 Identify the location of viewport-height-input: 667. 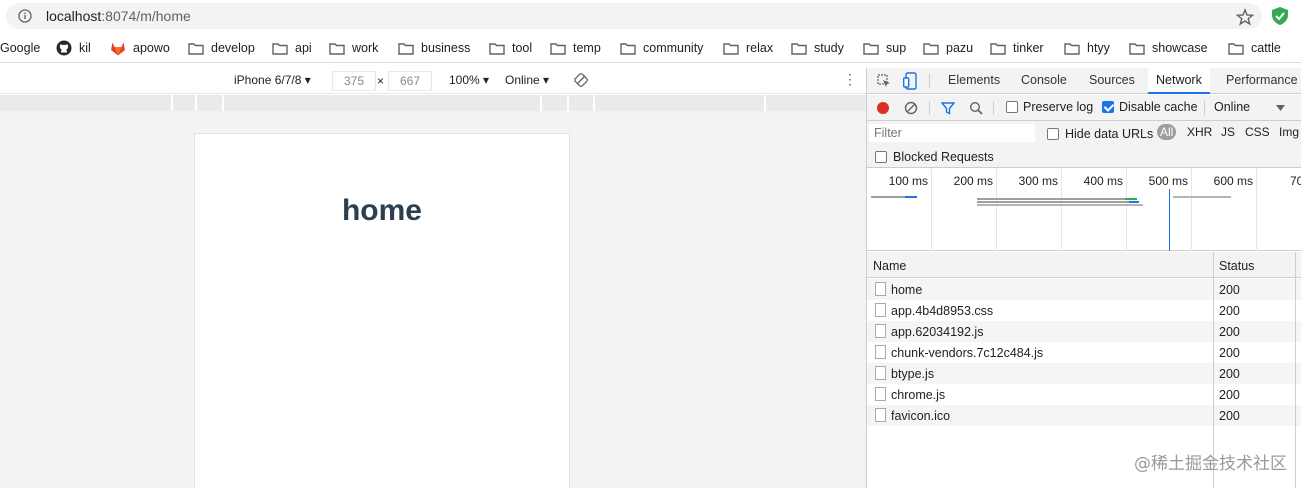
(410, 81).